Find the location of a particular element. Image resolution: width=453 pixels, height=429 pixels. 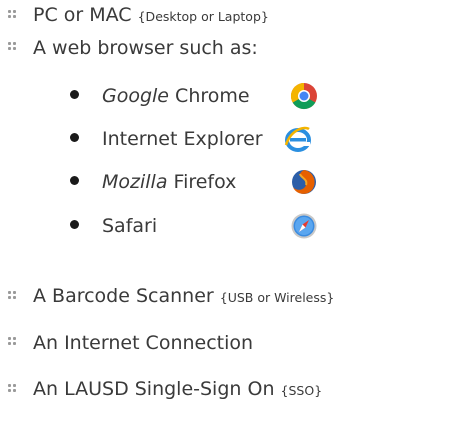

browser-name: Firefox is located at coordinates (202, 182).